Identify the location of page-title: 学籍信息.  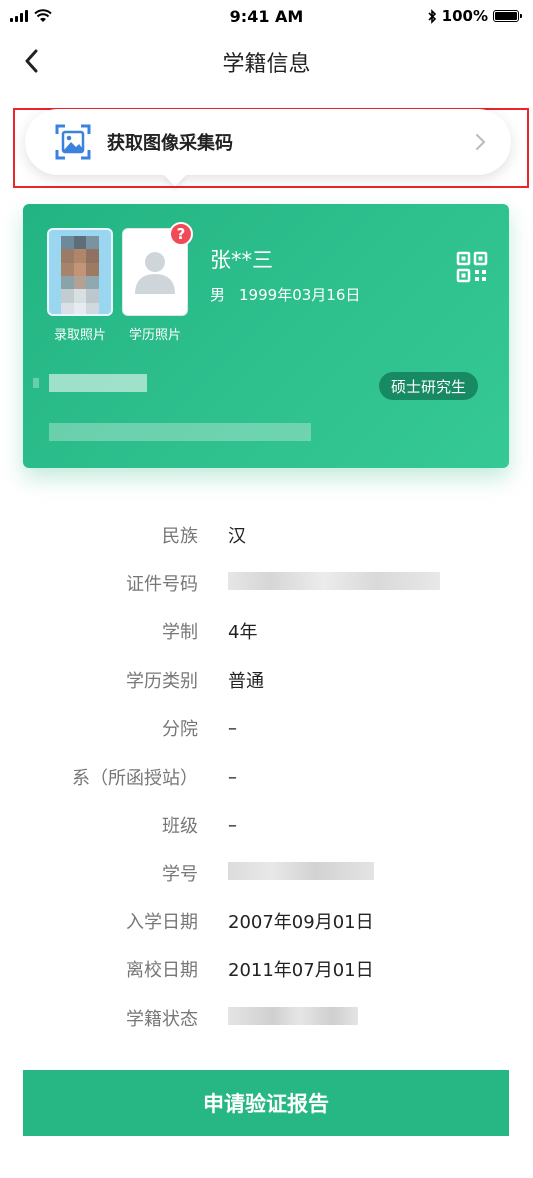
(266, 64).